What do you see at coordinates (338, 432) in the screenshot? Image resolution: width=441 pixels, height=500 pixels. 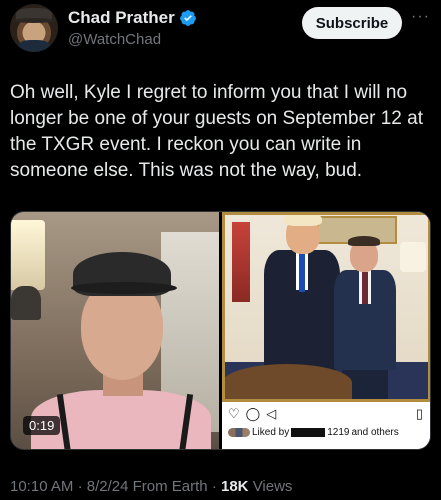 I see `liked-count: 1219` at bounding box center [338, 432].